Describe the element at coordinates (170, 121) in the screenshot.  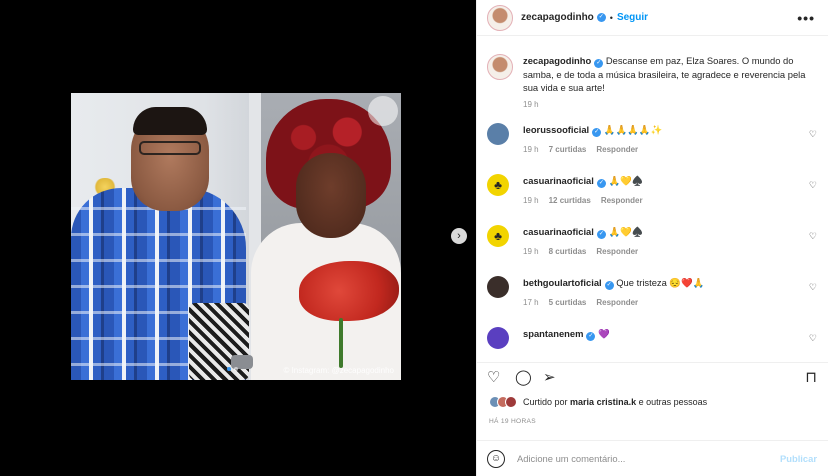
I see `photo-man-hair` at that location.